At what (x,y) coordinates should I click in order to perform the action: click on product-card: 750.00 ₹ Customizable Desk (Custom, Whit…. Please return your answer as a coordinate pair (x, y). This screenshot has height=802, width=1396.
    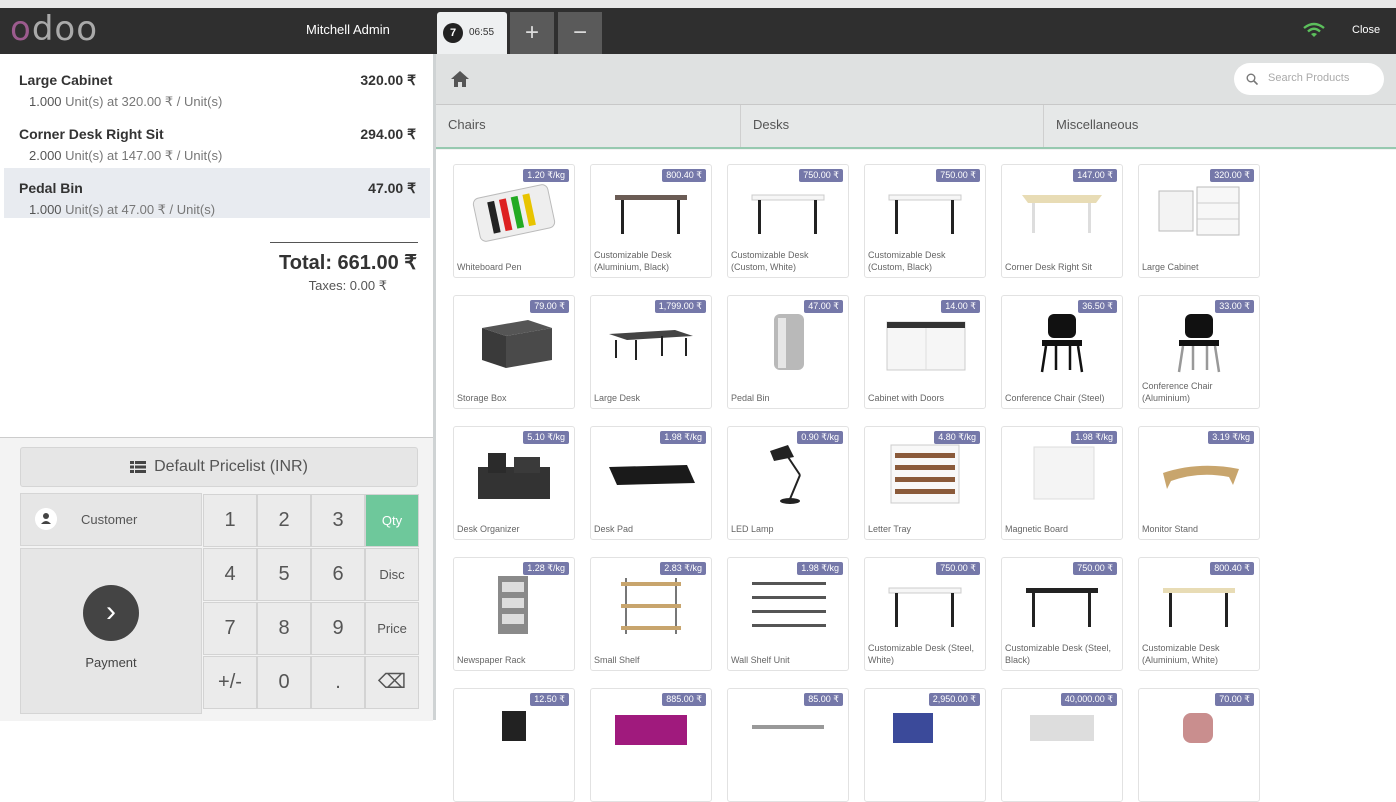
    Looking at the image, I should click on (788, 221).